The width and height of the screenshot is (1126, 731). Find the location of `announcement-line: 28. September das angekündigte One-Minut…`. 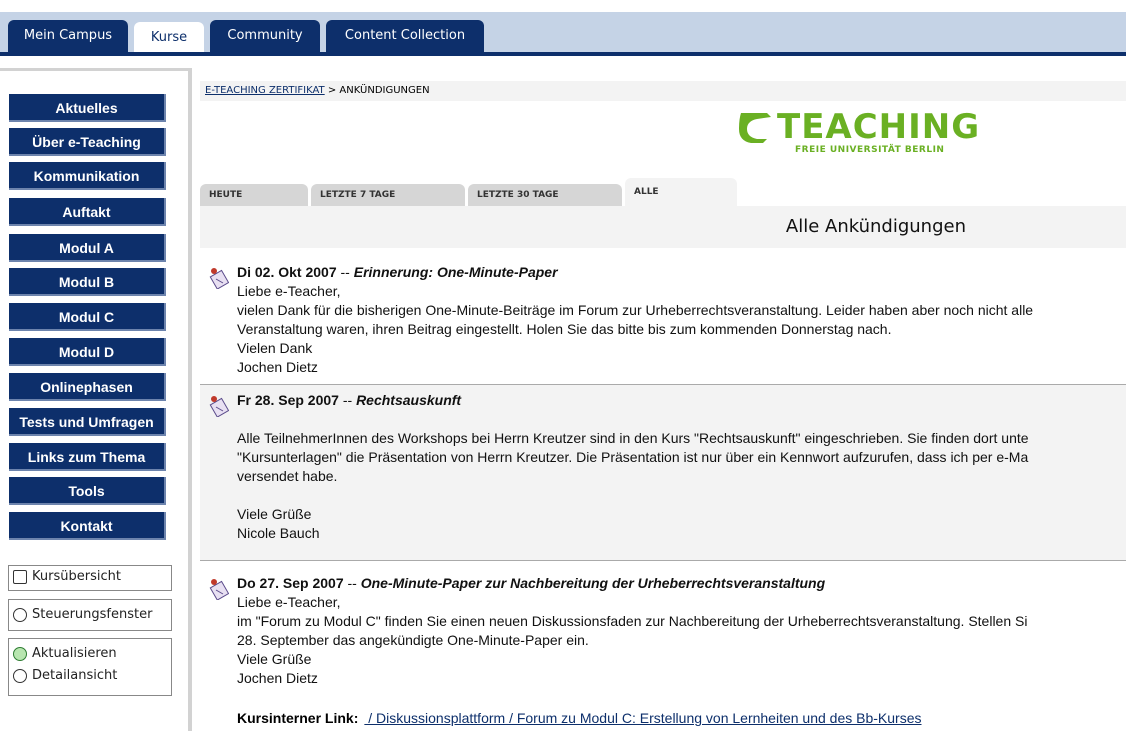

announcement-line: 28. September das angekündigte One-Minut… is located at coordinates (413, 640).